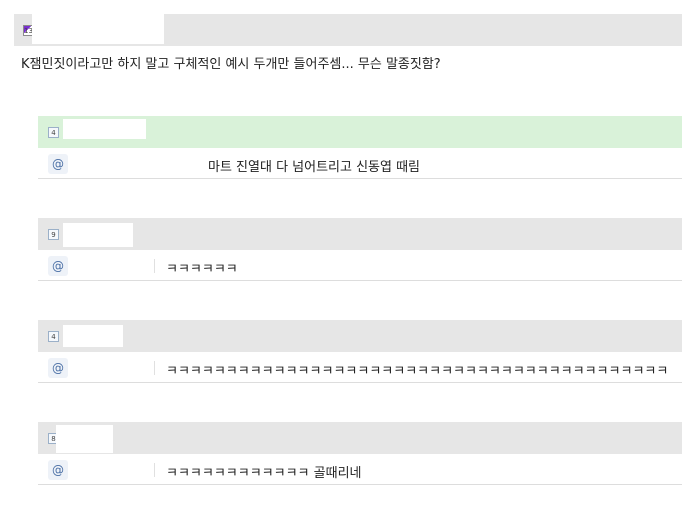 This screenshot has width=682, height=518. Describe the element at coordinates (360, 234) in the screenshot. I see `comment-header: 9` at that location.